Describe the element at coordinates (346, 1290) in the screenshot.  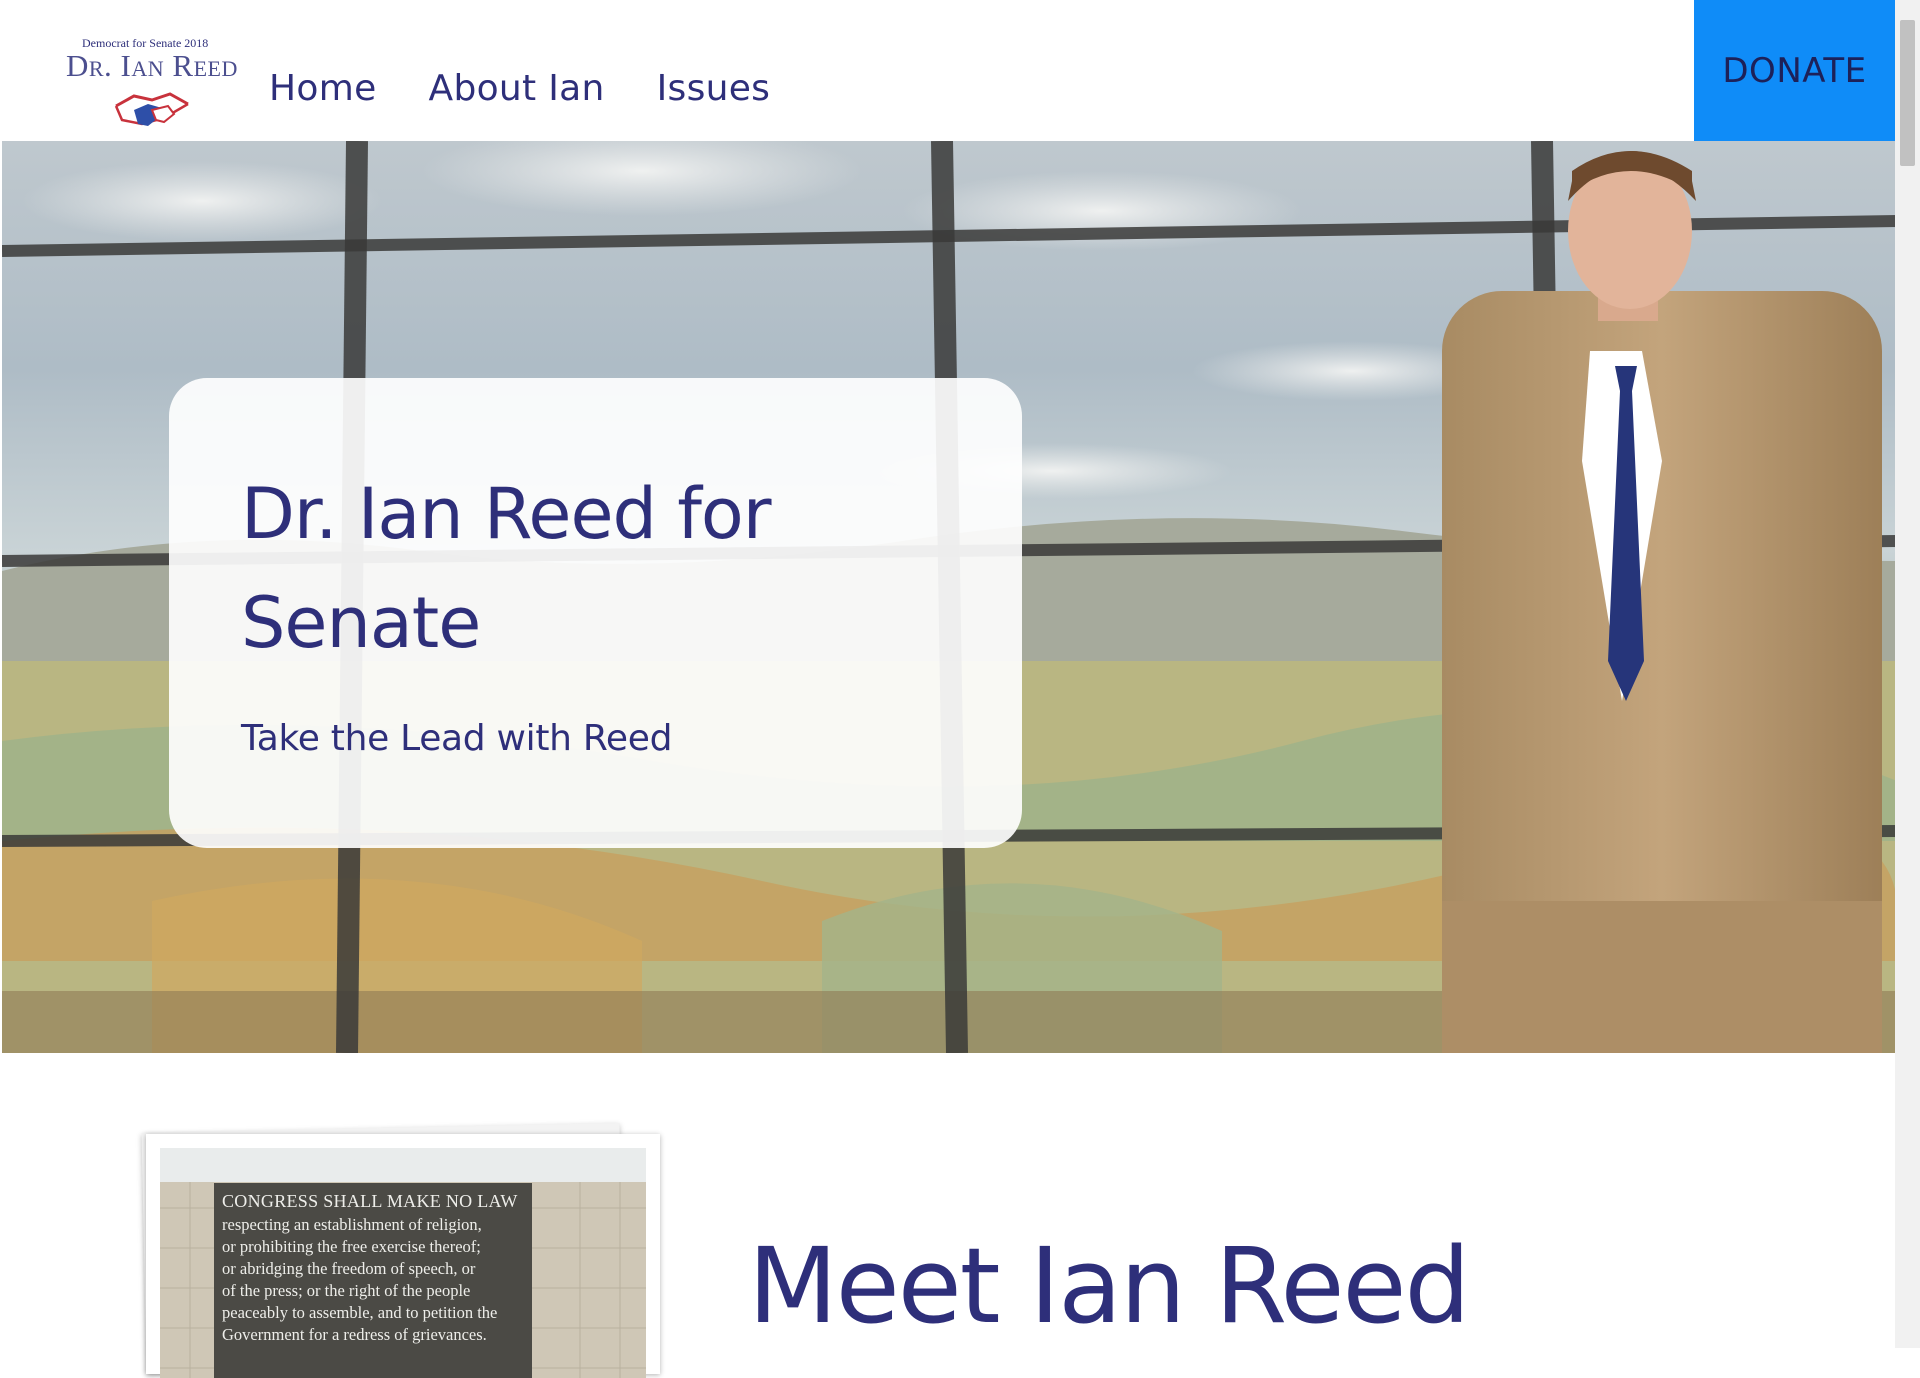
I see `plaque-line: of the press; or the right of the people` at that location.